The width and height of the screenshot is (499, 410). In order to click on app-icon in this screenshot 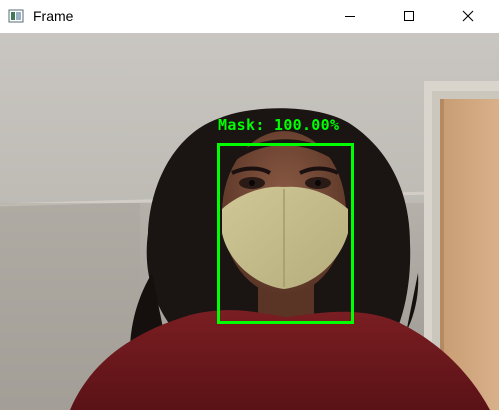, I will do `click(16, 16)`.